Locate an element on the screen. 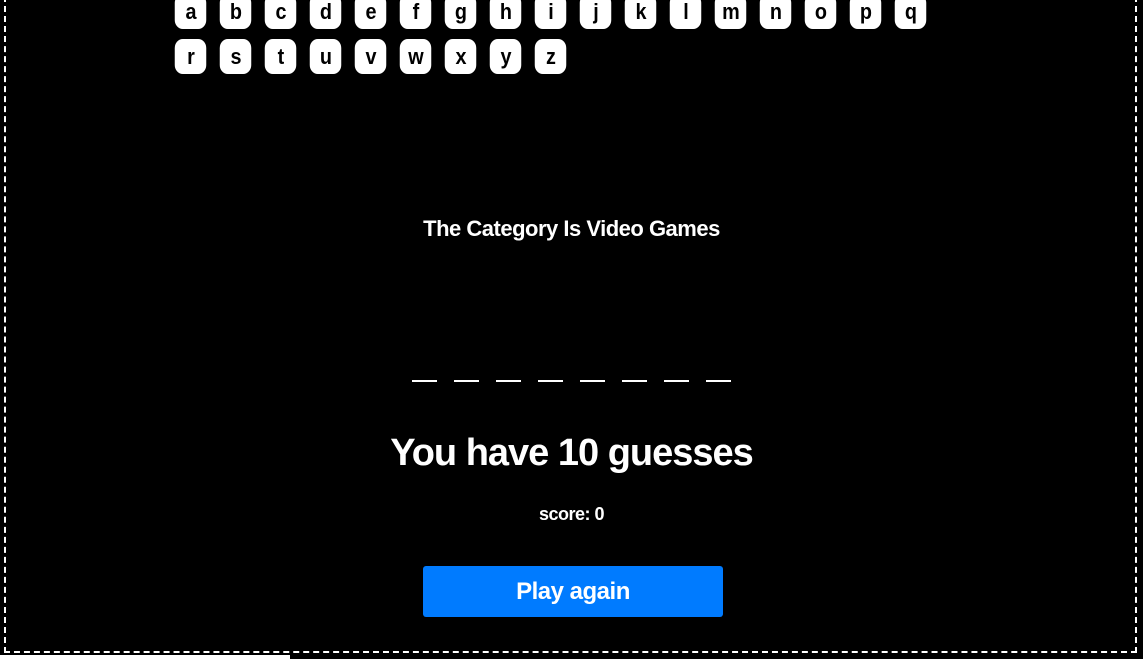  letter-key-u: u is located at coordinates (325, 56).